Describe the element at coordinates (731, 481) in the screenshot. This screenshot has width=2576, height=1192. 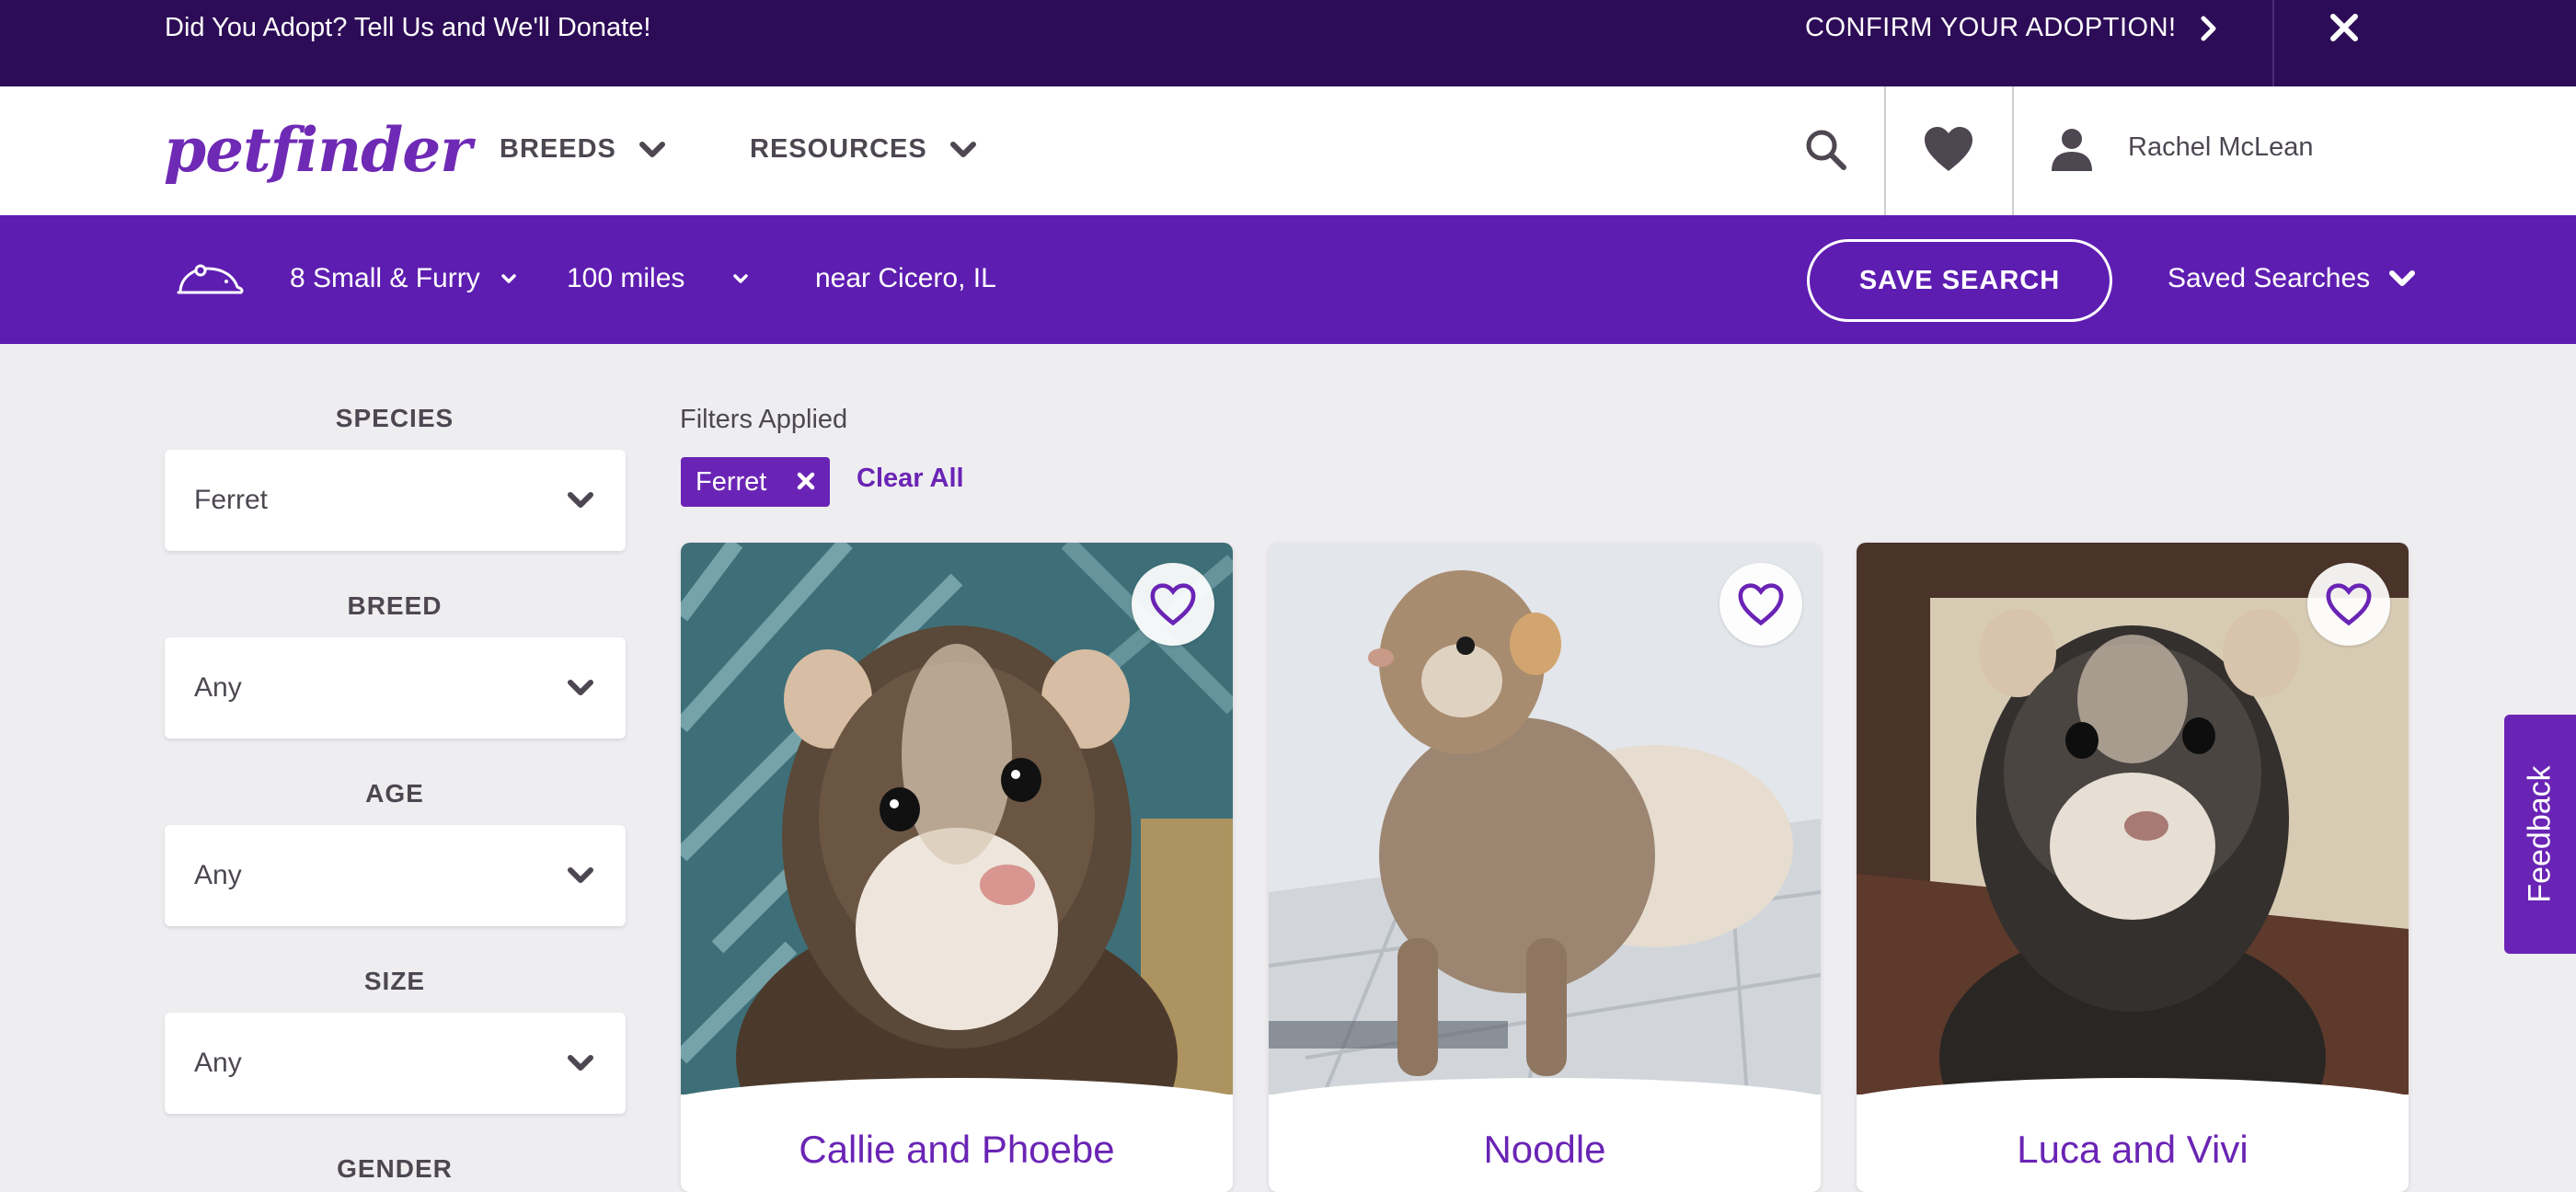
I see `filter-chip-label: Ferret` at that location.